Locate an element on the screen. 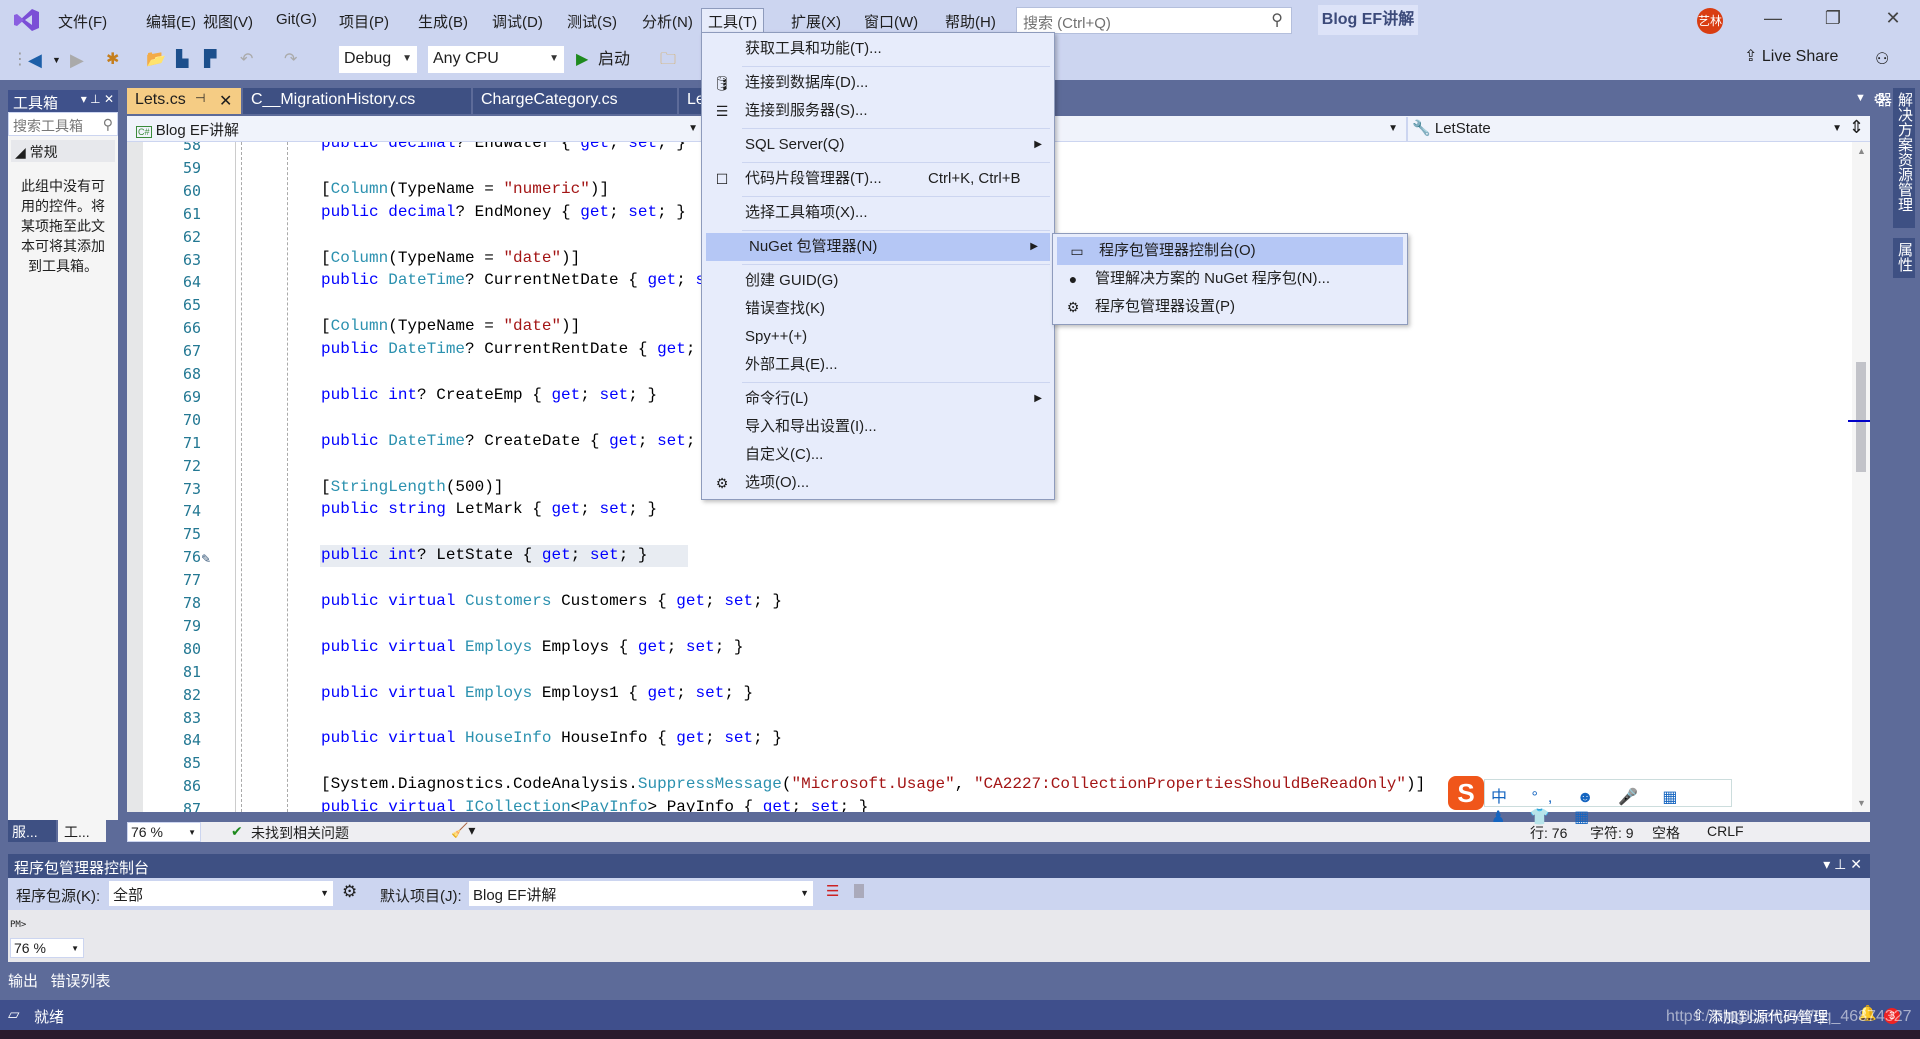 This screenshot has width=1920, height=1039. project-dropdown: C# Blog EF讲解 ▼ is located at coordinates (417, 129).